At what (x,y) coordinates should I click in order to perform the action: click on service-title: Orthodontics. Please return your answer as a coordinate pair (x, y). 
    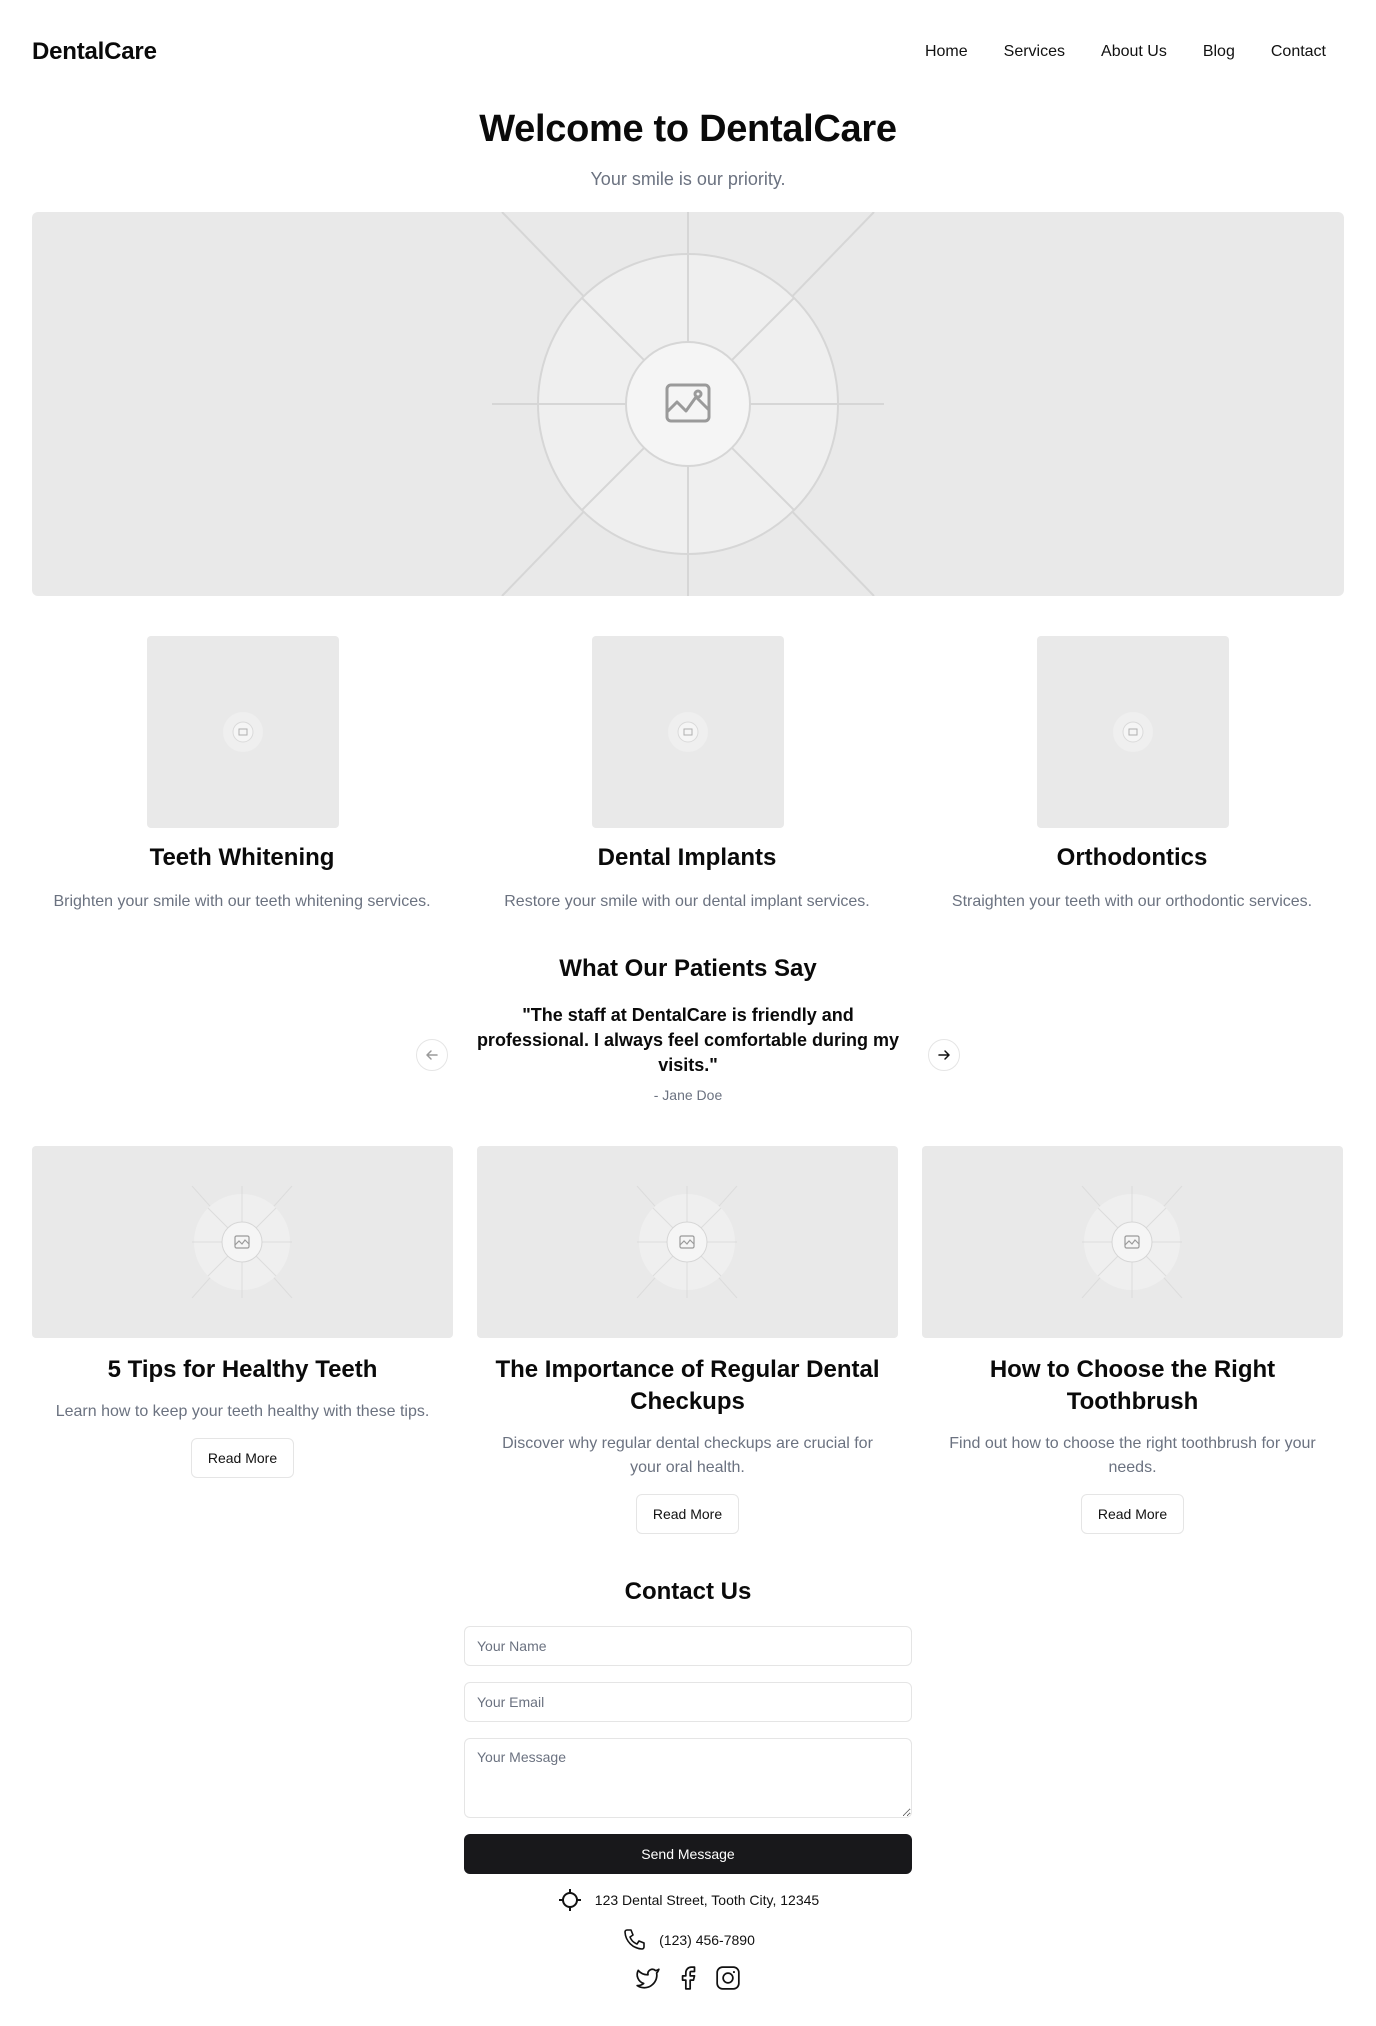
    Looking at the image, I should click on (1132, 857).